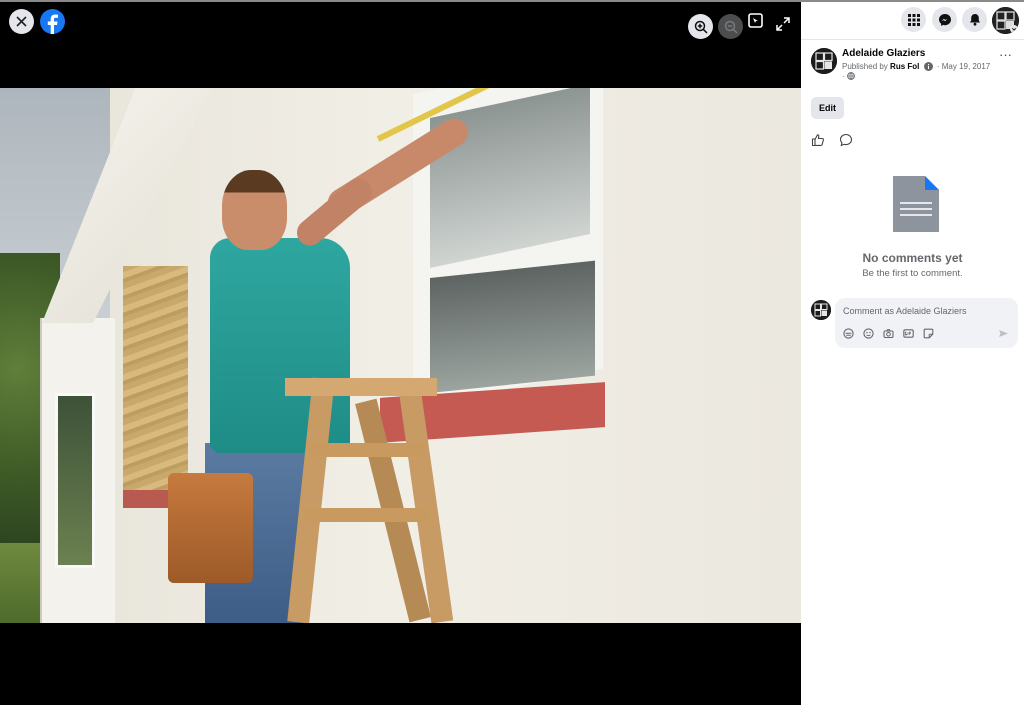 This screenshot has height=705, width=1024. I want to click on comment-input, so click(925, 311).